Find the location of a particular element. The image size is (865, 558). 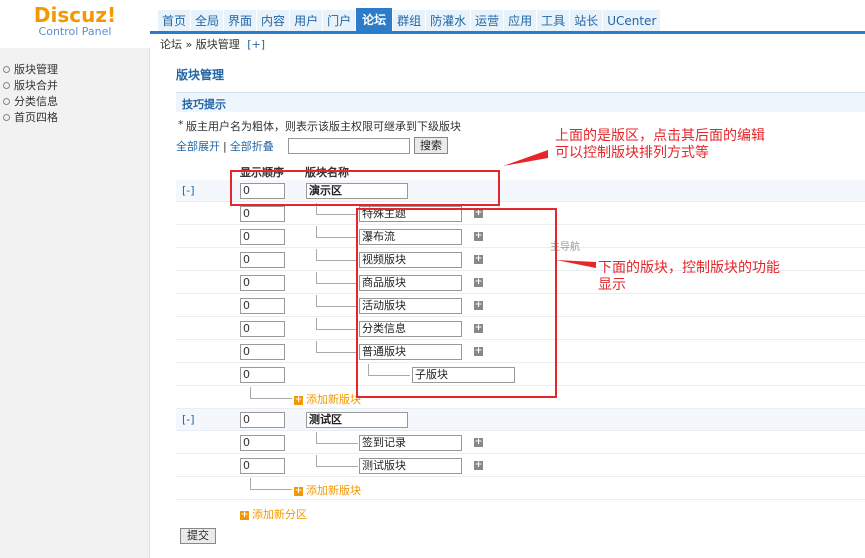

page-title: 版块管理 is located at coordinates (200, 75).